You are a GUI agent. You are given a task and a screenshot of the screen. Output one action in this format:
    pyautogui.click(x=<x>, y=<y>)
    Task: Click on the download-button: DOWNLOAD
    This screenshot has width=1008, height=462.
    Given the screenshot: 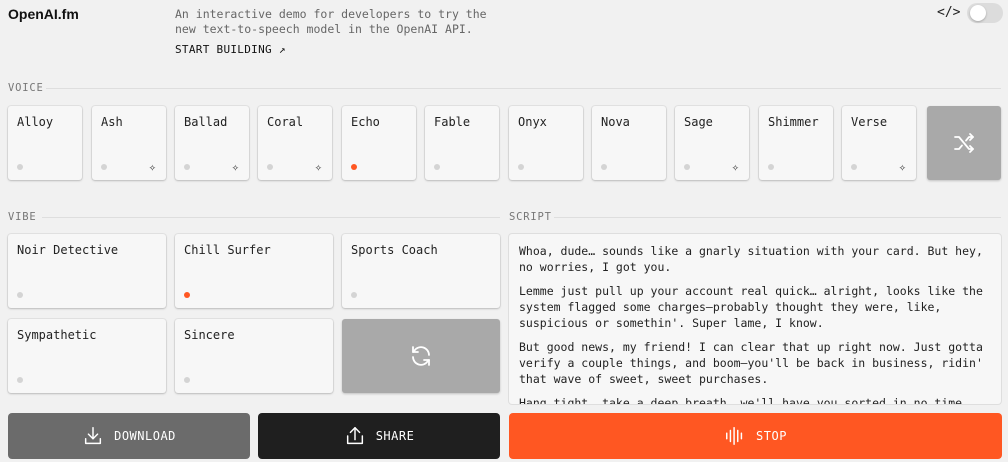 What is the action you would take?
    pyautogui.click(x=129, y=436)
    